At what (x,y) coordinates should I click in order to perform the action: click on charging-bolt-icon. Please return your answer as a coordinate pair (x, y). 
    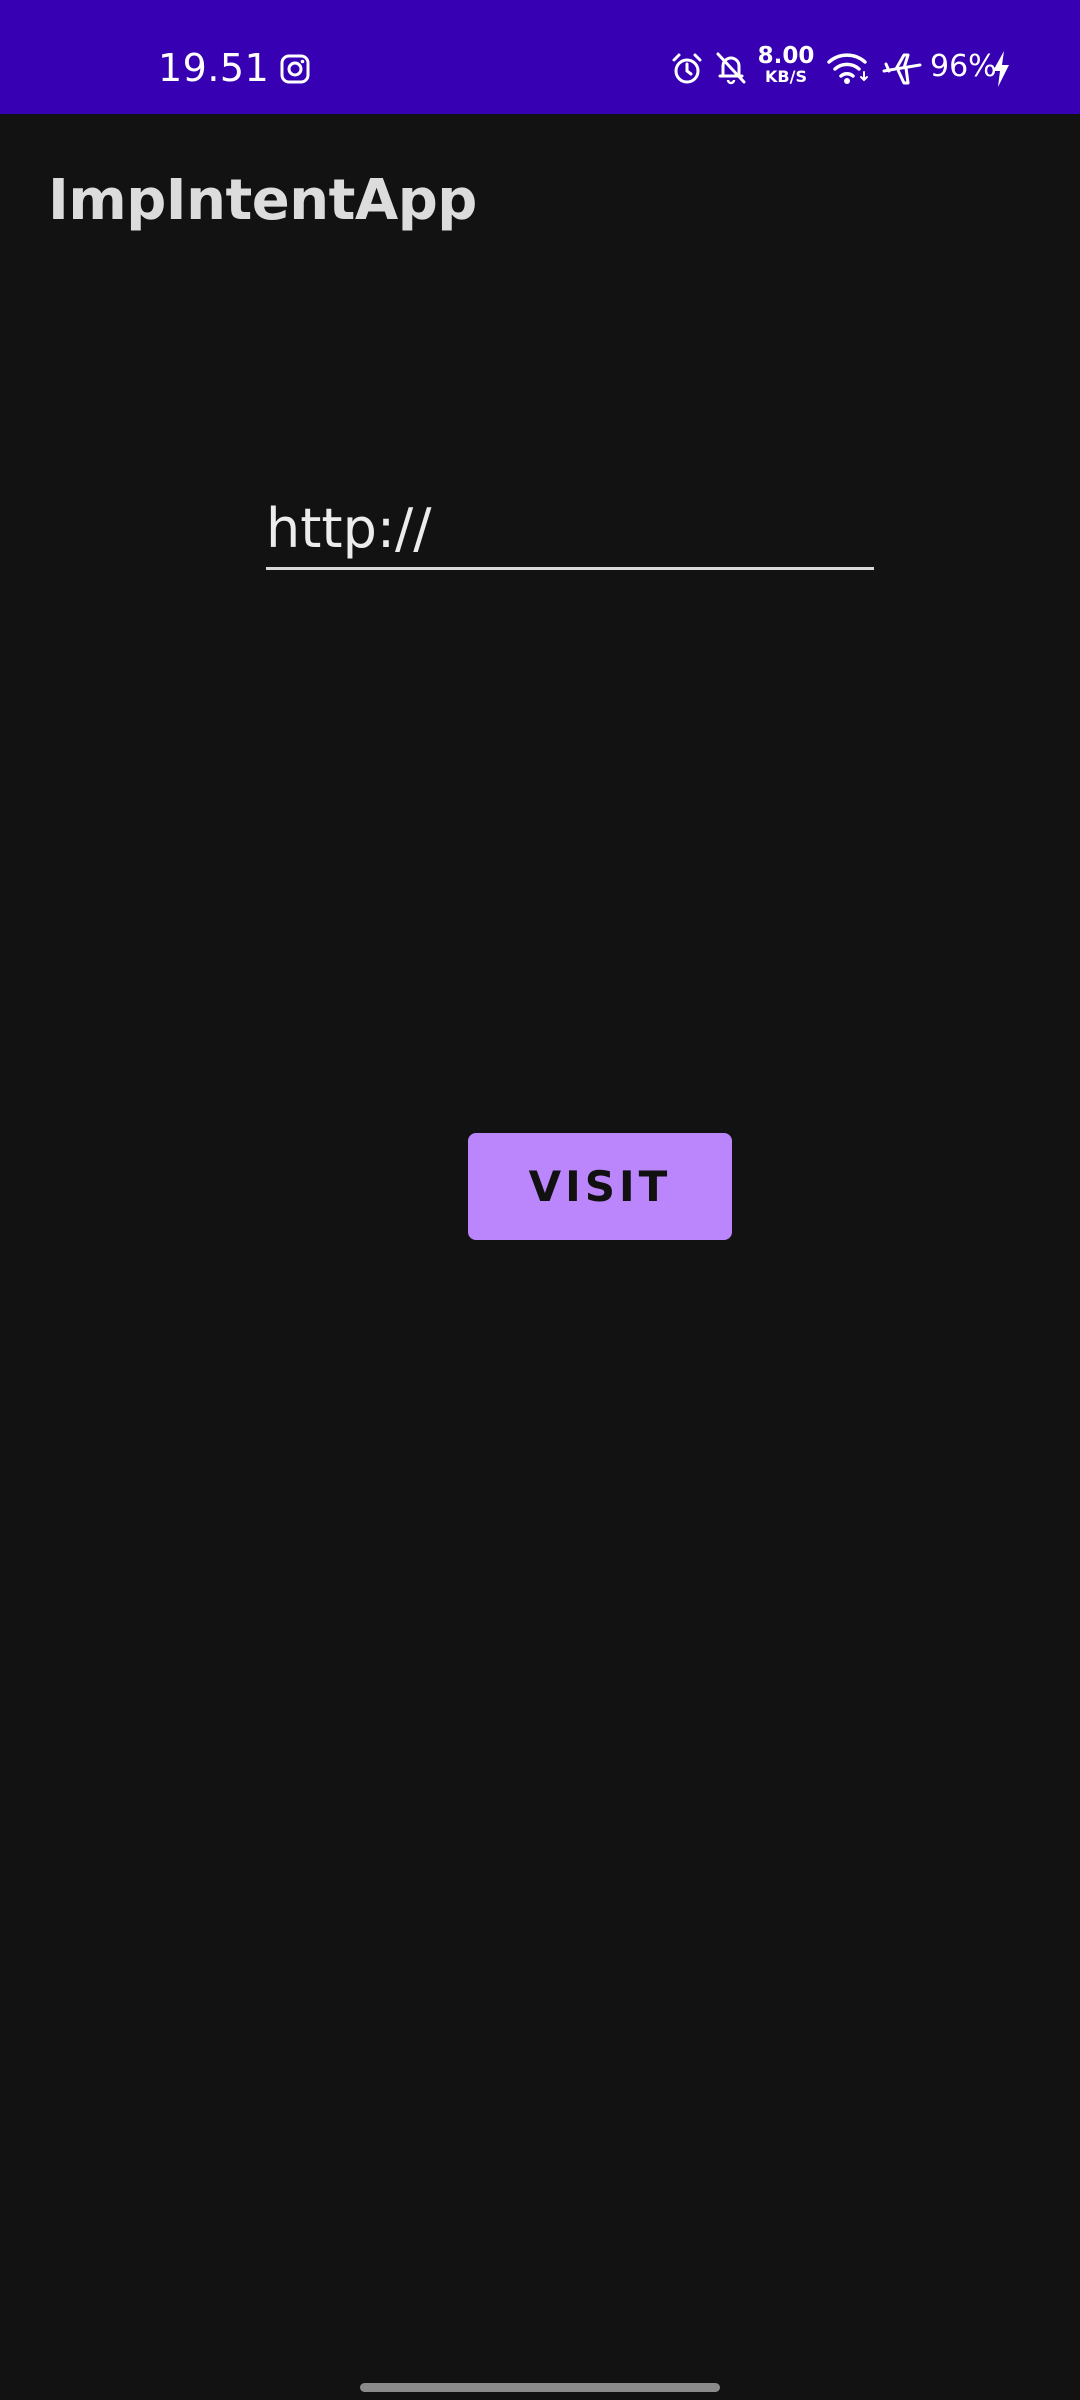
    Looking at the image, I should click on (1001, 69).